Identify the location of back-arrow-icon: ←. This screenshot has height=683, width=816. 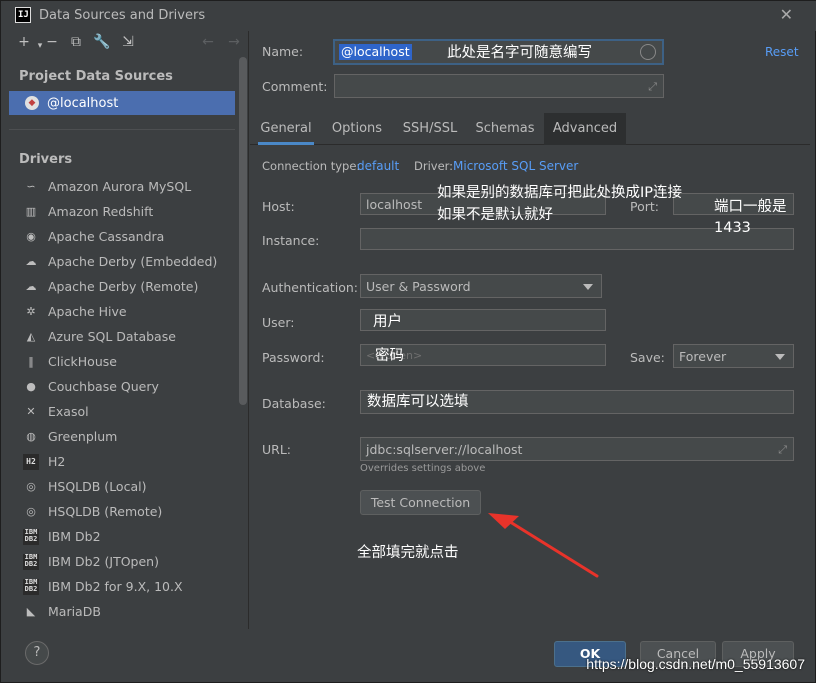
(208, 42).